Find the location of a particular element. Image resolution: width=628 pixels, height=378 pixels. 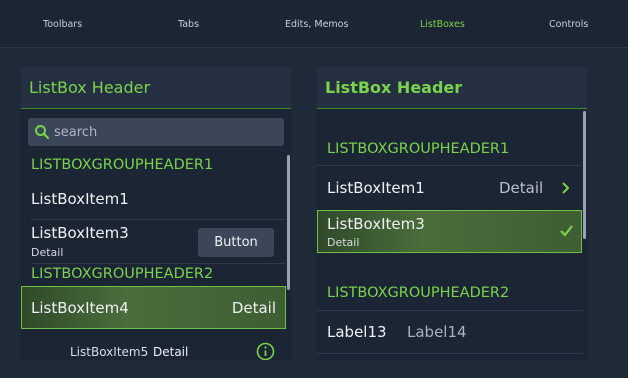

left-item4-detail: Detail is located at coordinates (253, 308).